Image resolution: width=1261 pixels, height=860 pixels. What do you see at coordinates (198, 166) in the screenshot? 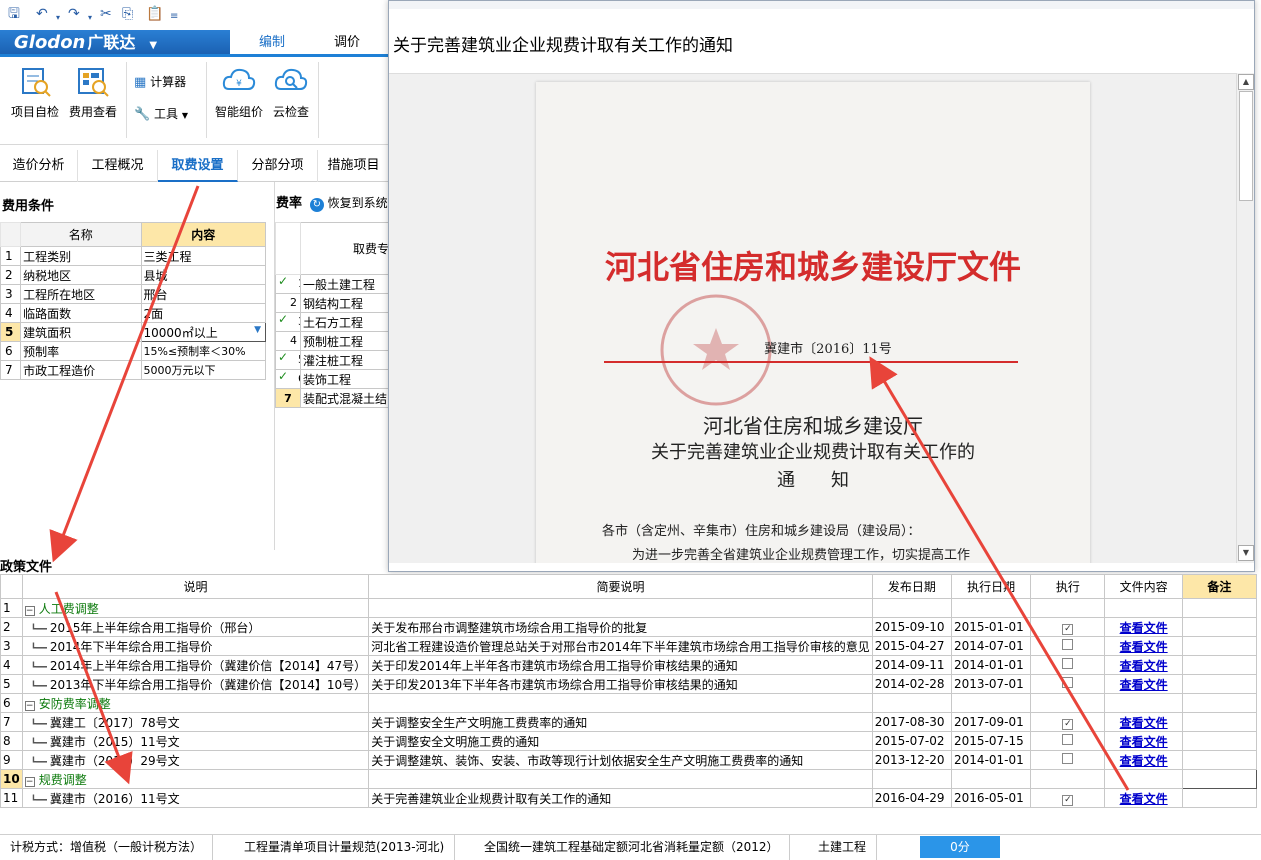
I see `tab-fee-settings: 取费设置` at bounding box center [198, 166].